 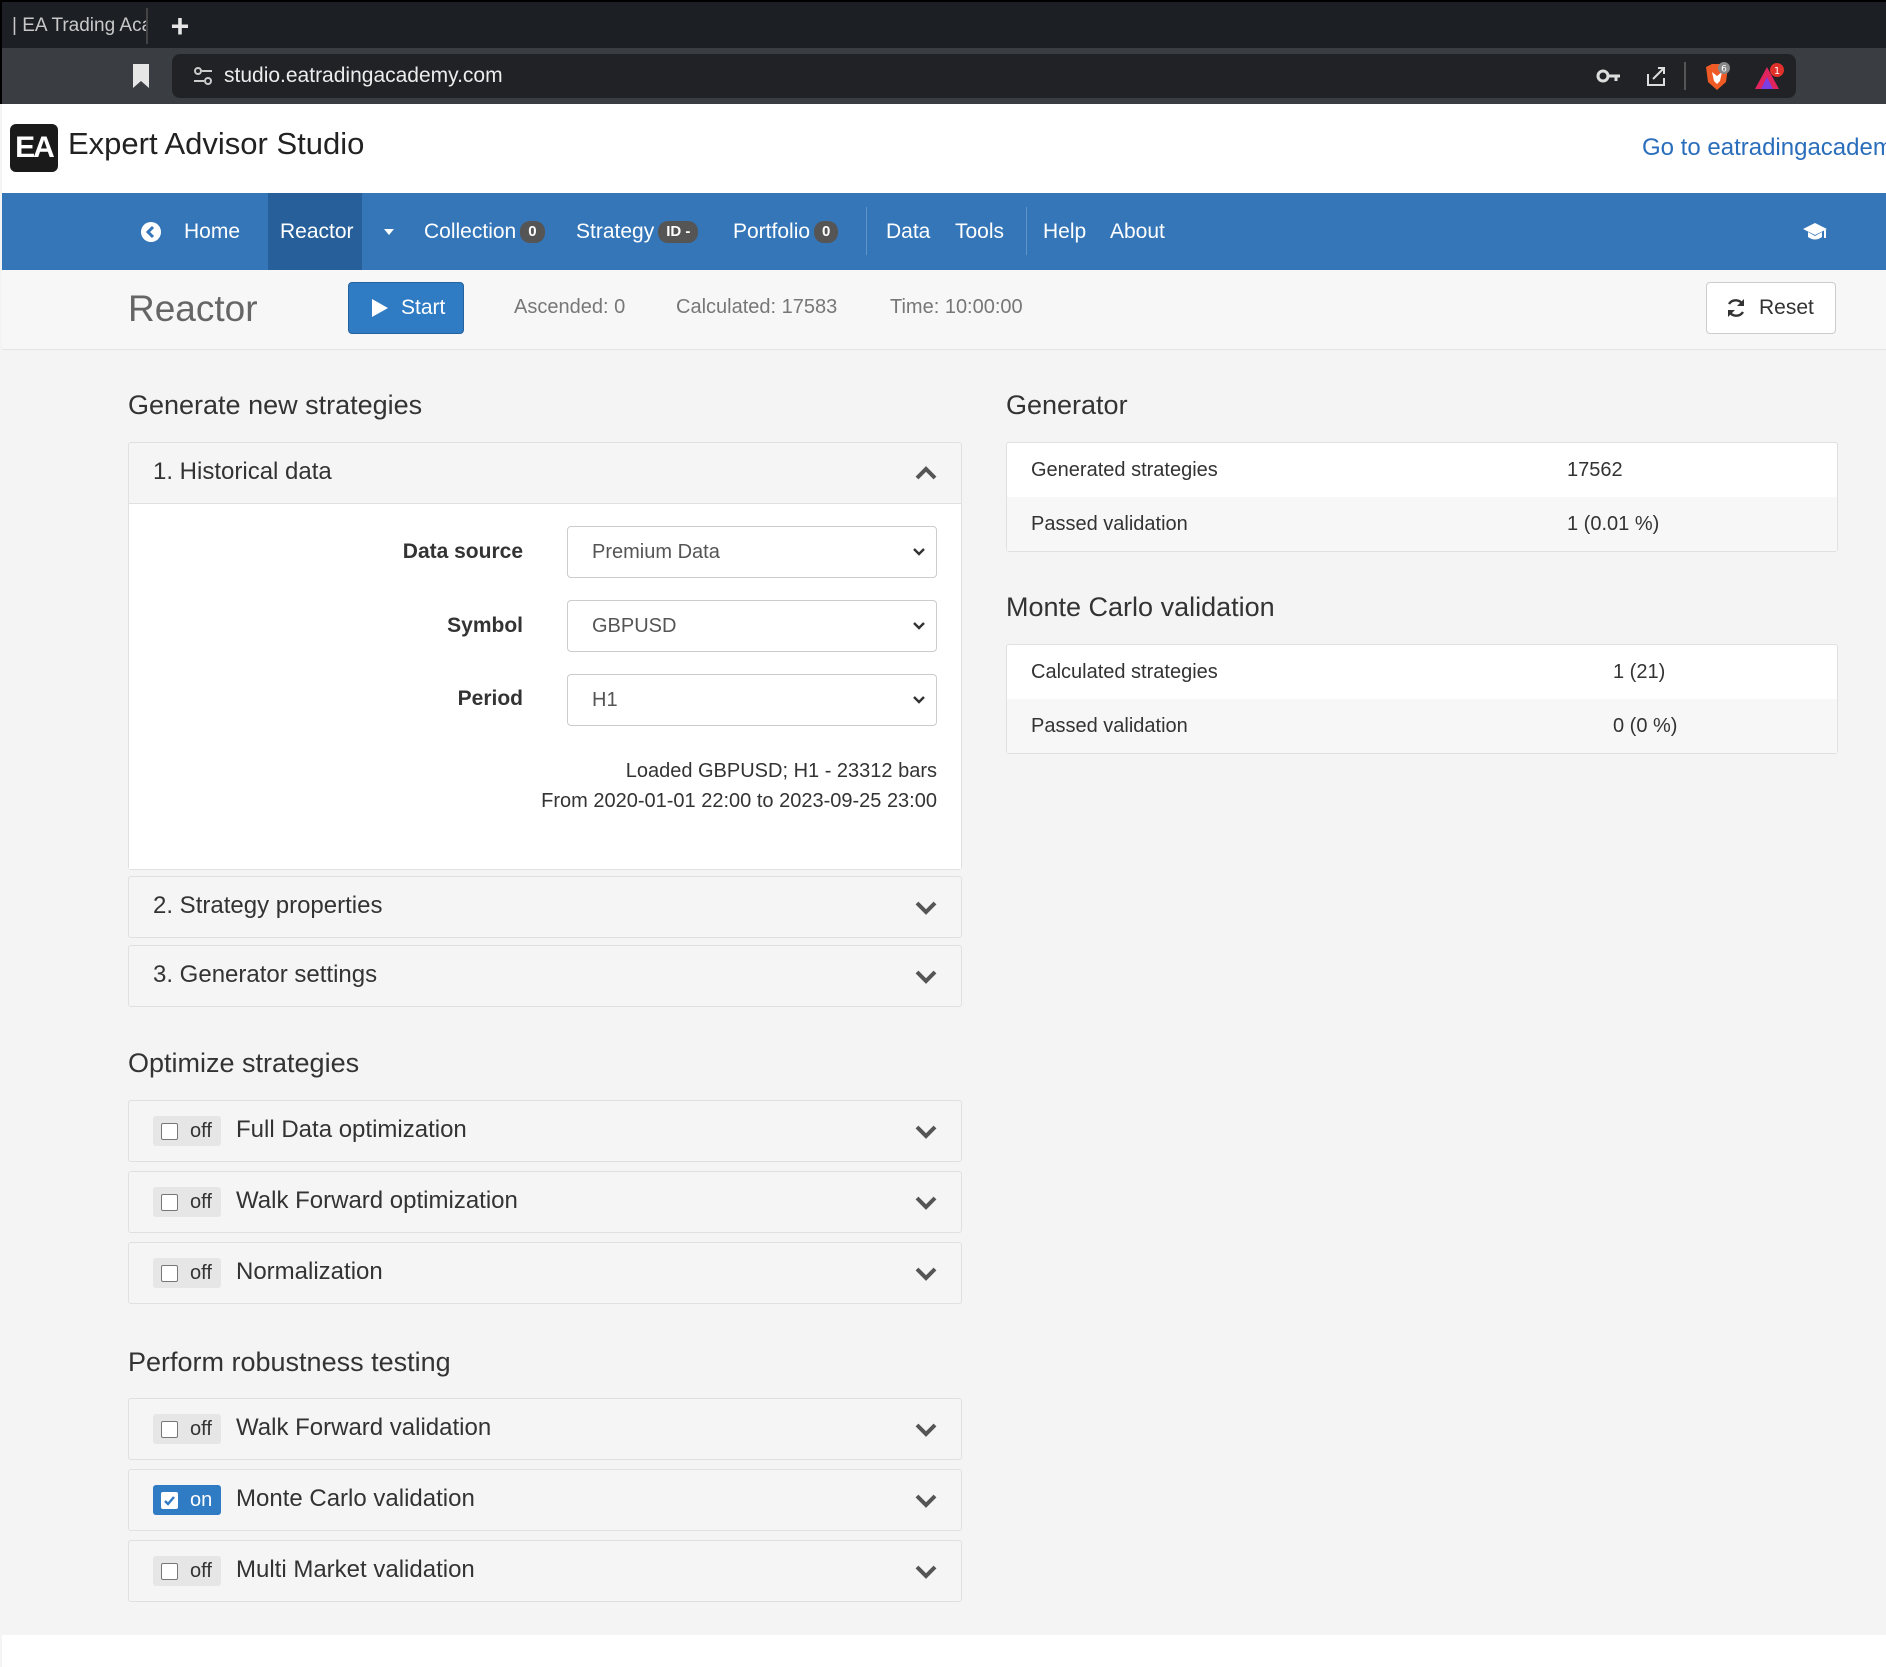 What do you see at coordinates (545, 1202) in the screenshot?
I see `walk-forward-optimization-panel: off Walk Forward optimization` at bounding box center [545, 1202].